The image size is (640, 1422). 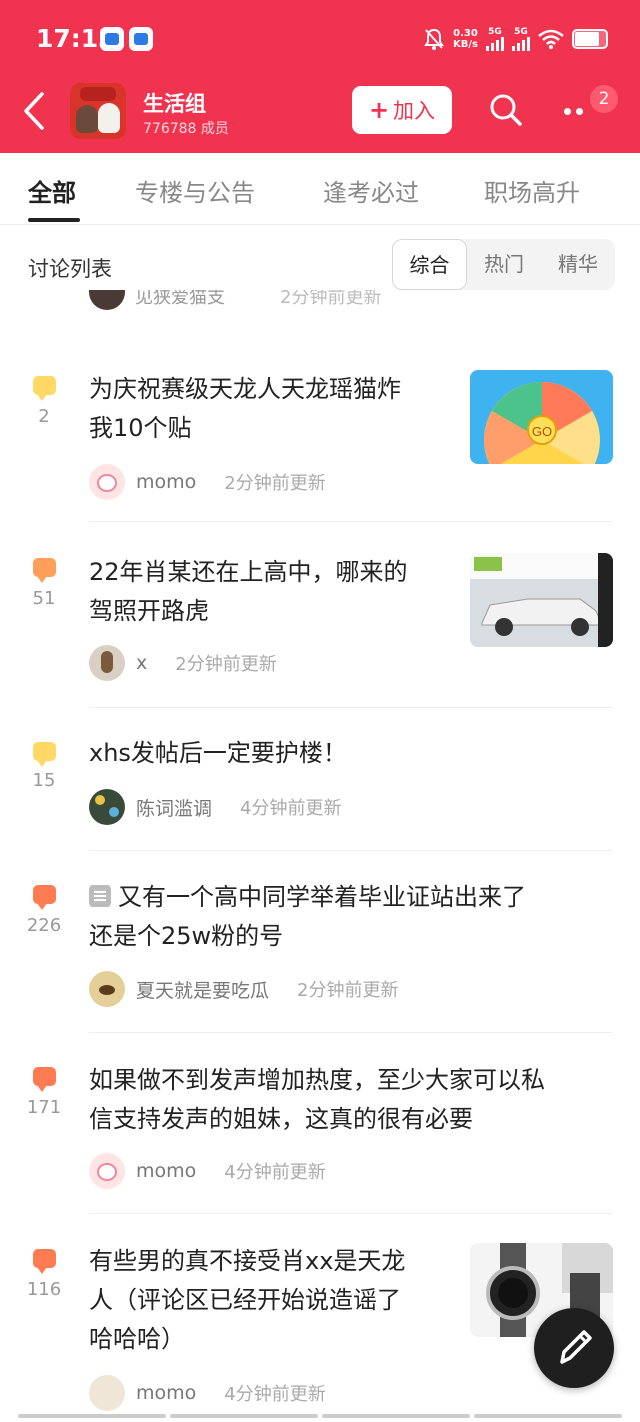 I want to click on tab-announcements: 专楼与公告, so click(x=195, y=190).